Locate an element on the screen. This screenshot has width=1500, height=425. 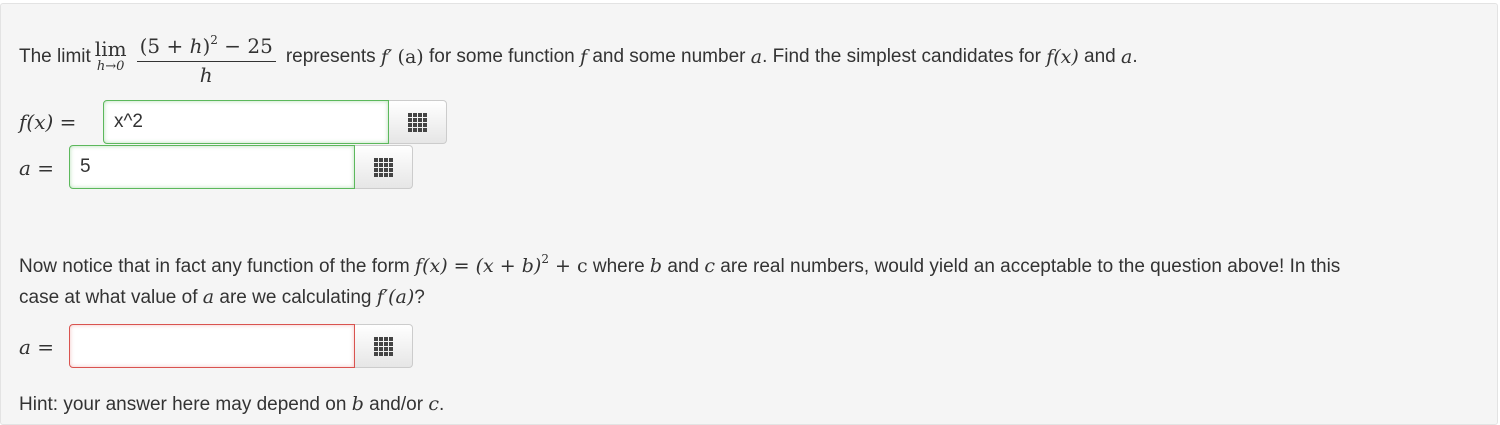
limit-operator: lim h→0 is located at coordinates (111, 57).